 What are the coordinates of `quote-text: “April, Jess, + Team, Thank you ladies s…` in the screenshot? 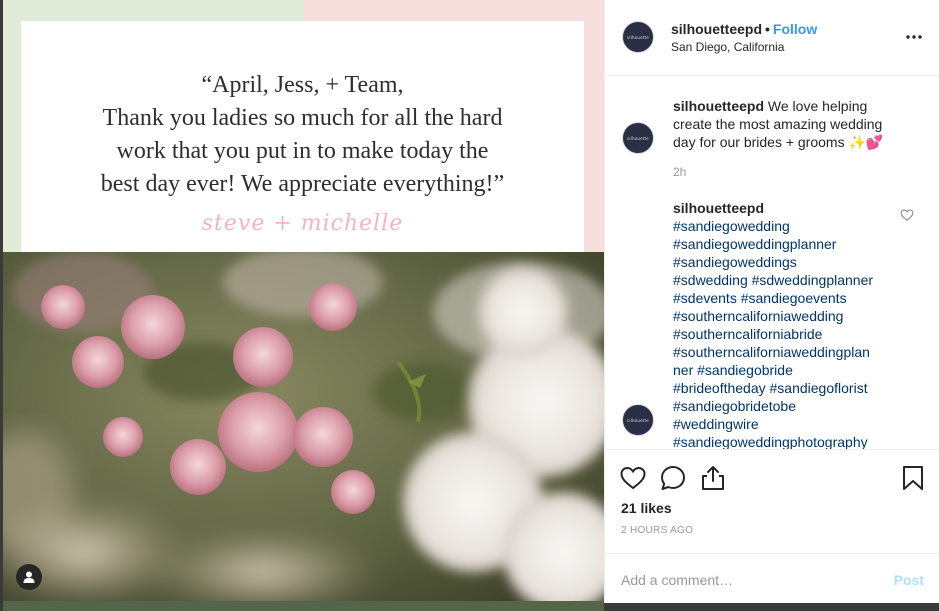 It's located at (302, 135).